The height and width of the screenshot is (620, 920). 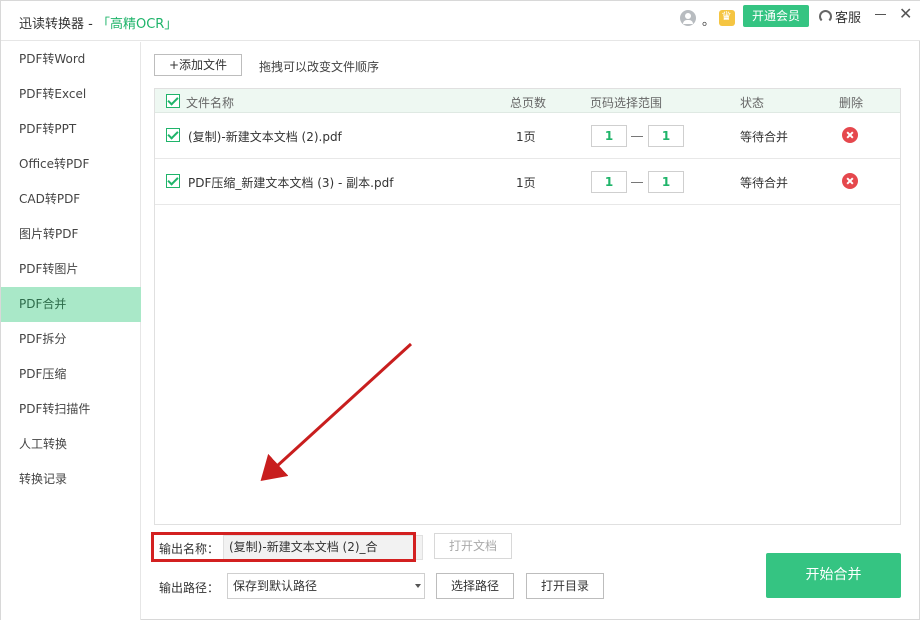 I want to click on sidebar-item-image-to-pdf: 图片转PDF, so click(x=71, y=234).